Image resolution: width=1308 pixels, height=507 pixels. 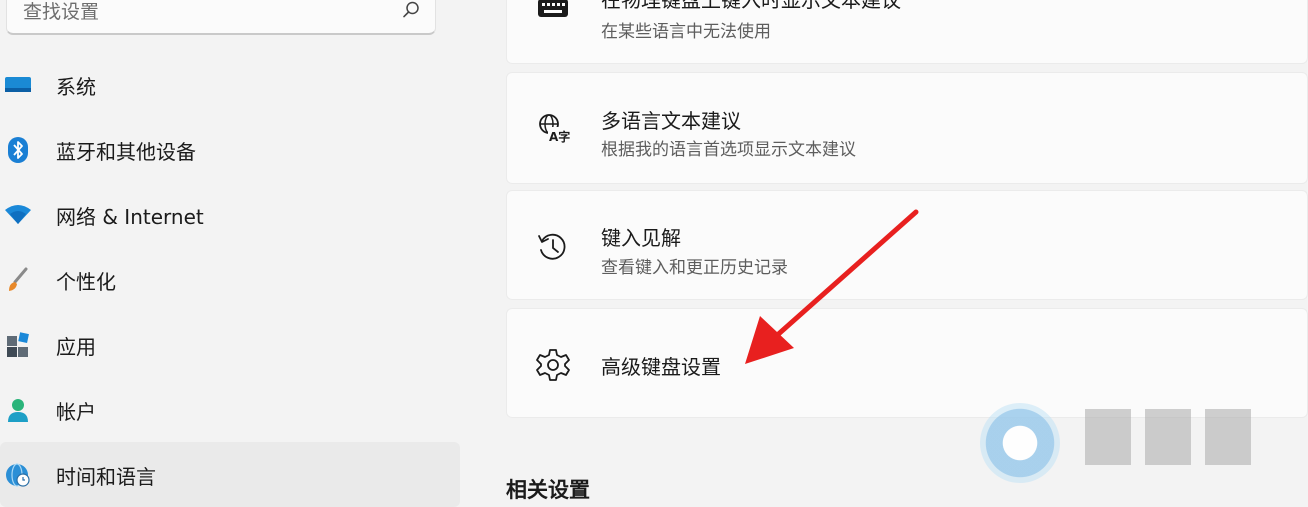 I want to click on setting-card-typing-insights: 键入见解 查看键入和更正历史记录, so click(x=907, y=245).